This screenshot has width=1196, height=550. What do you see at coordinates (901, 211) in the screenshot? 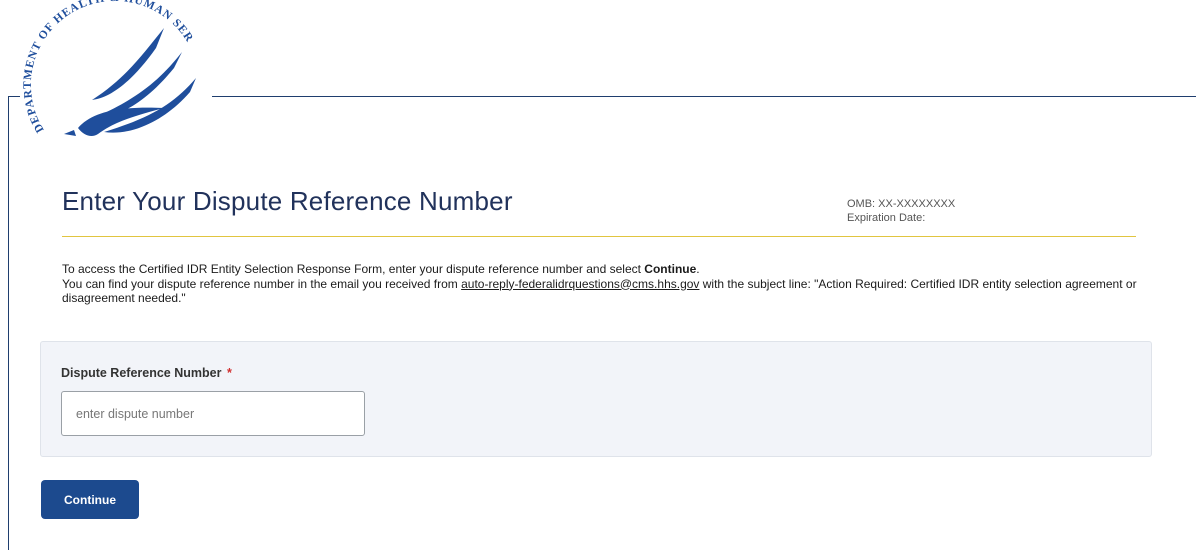
I see `omb-info: OMB: XX-XXXXXXXX Expiration Date:` at bounding box center [901, 211].